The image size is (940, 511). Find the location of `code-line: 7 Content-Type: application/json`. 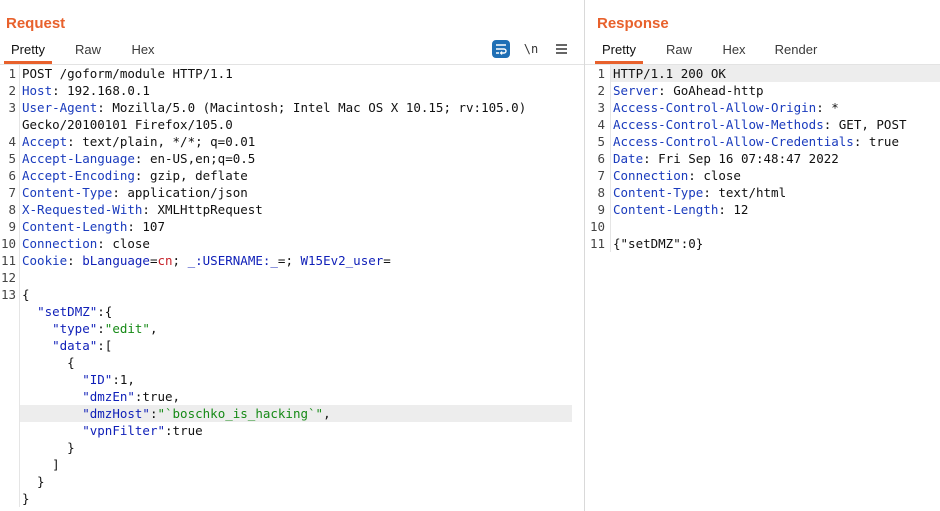

code-line: 7 Content-Type: application/json is located at coordinates (292, 192).